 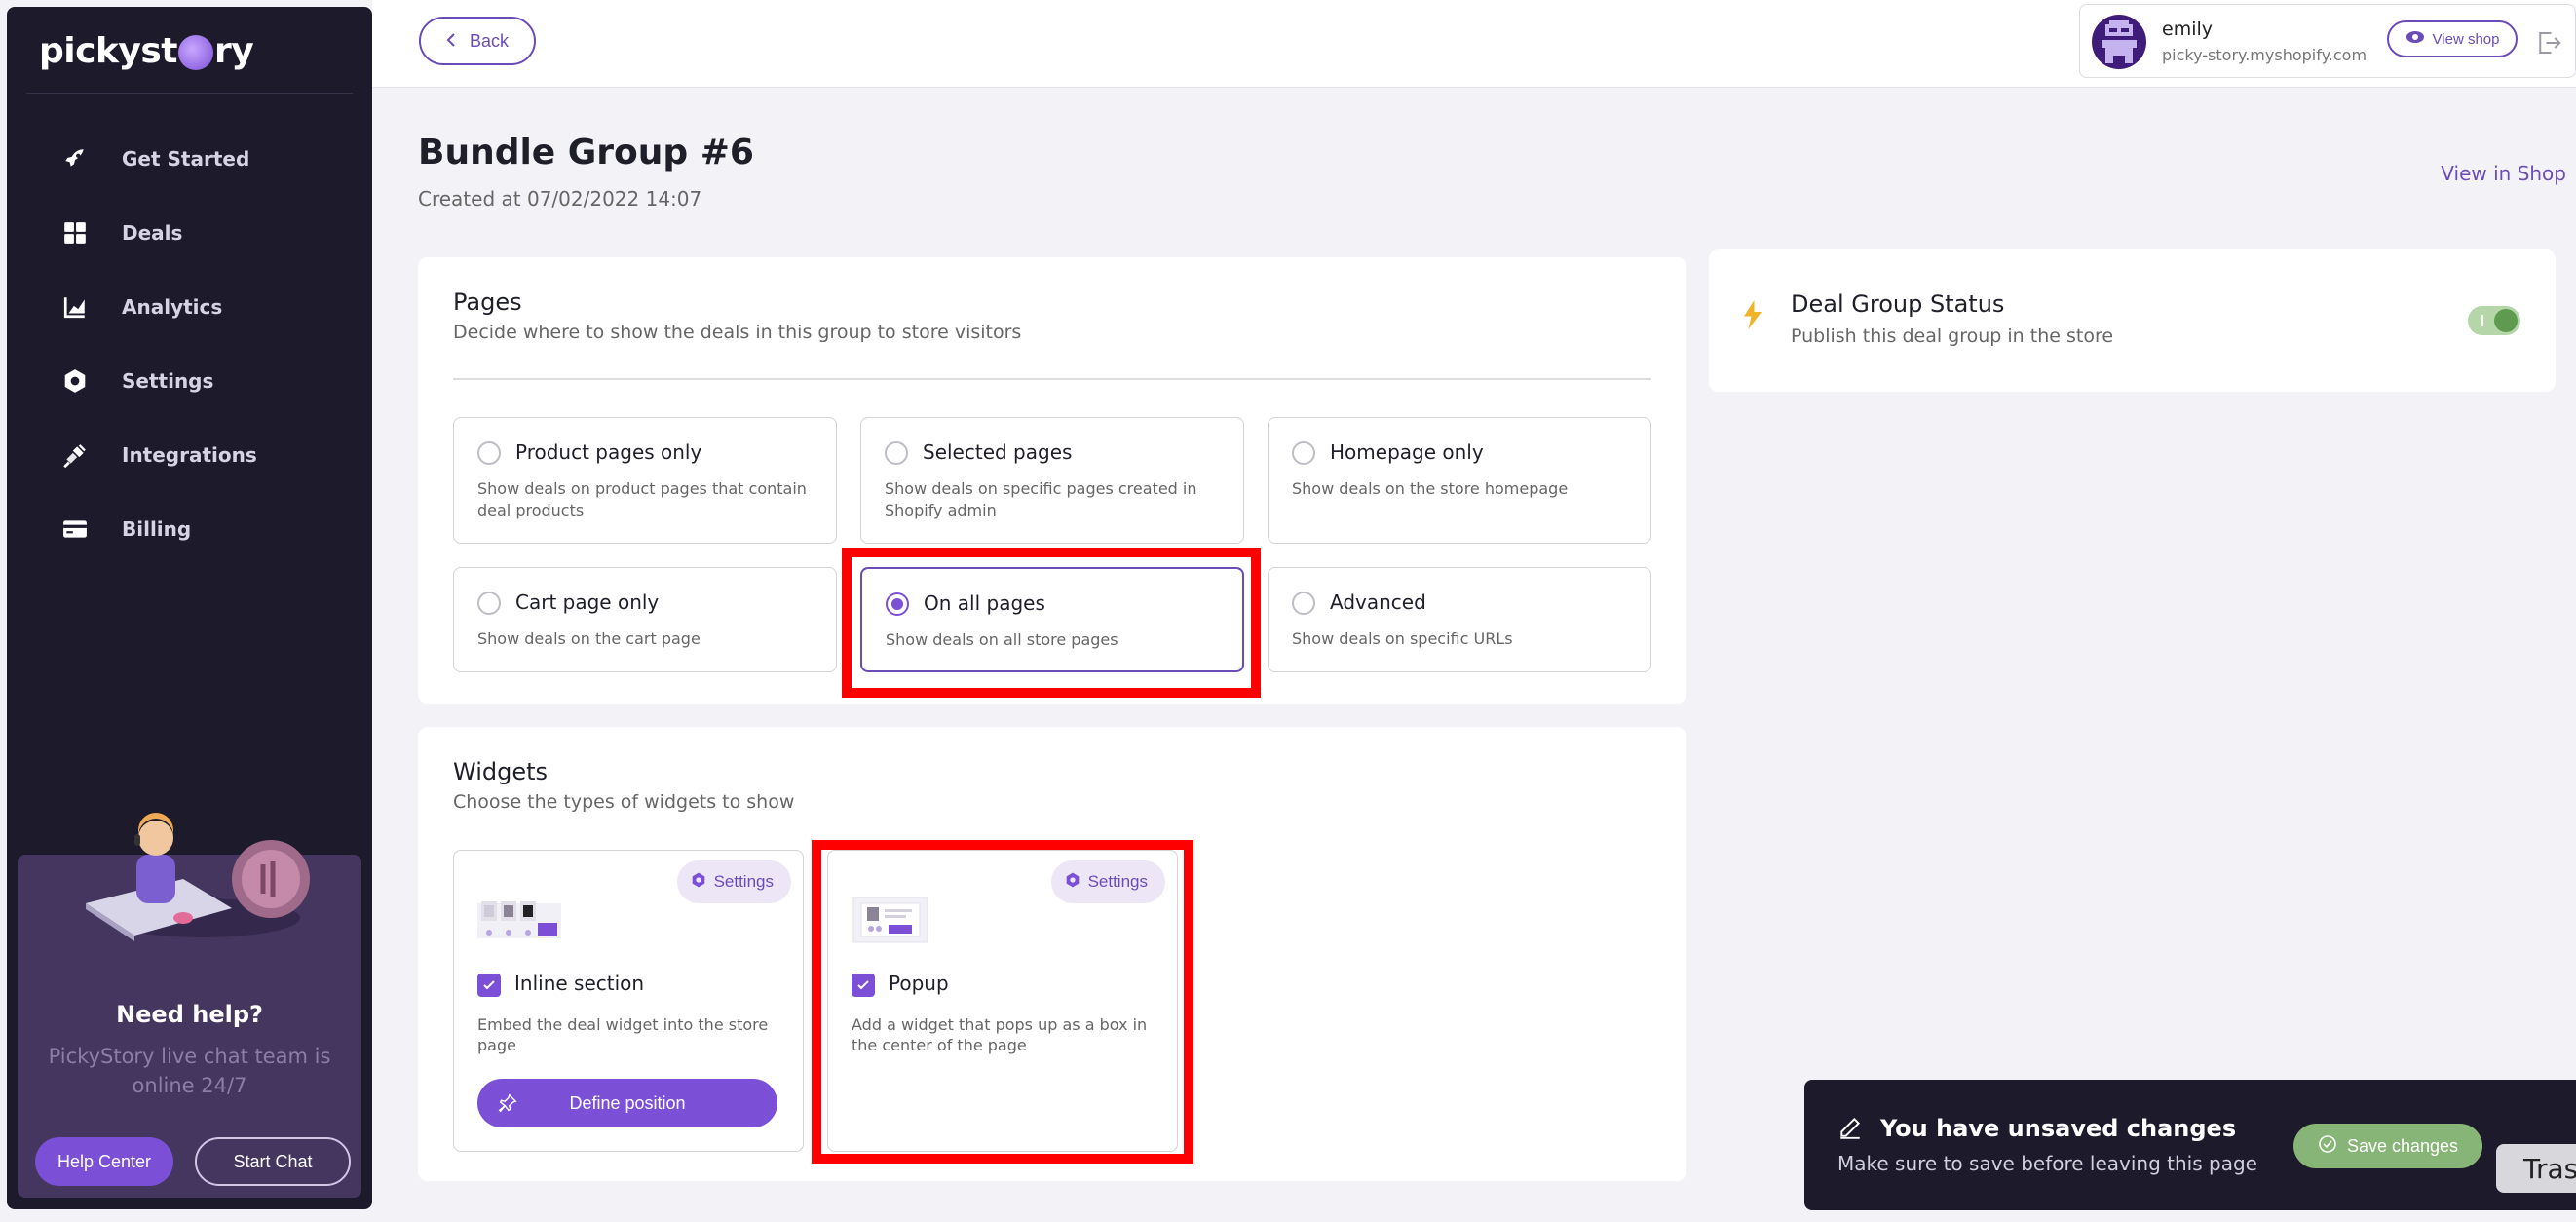 I want to click on option-description: Show deals on the cart page, so click(x=589, y=639).